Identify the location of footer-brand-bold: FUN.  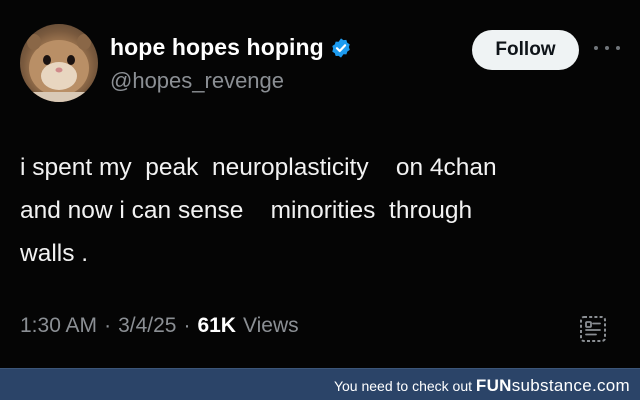
(493, 385).